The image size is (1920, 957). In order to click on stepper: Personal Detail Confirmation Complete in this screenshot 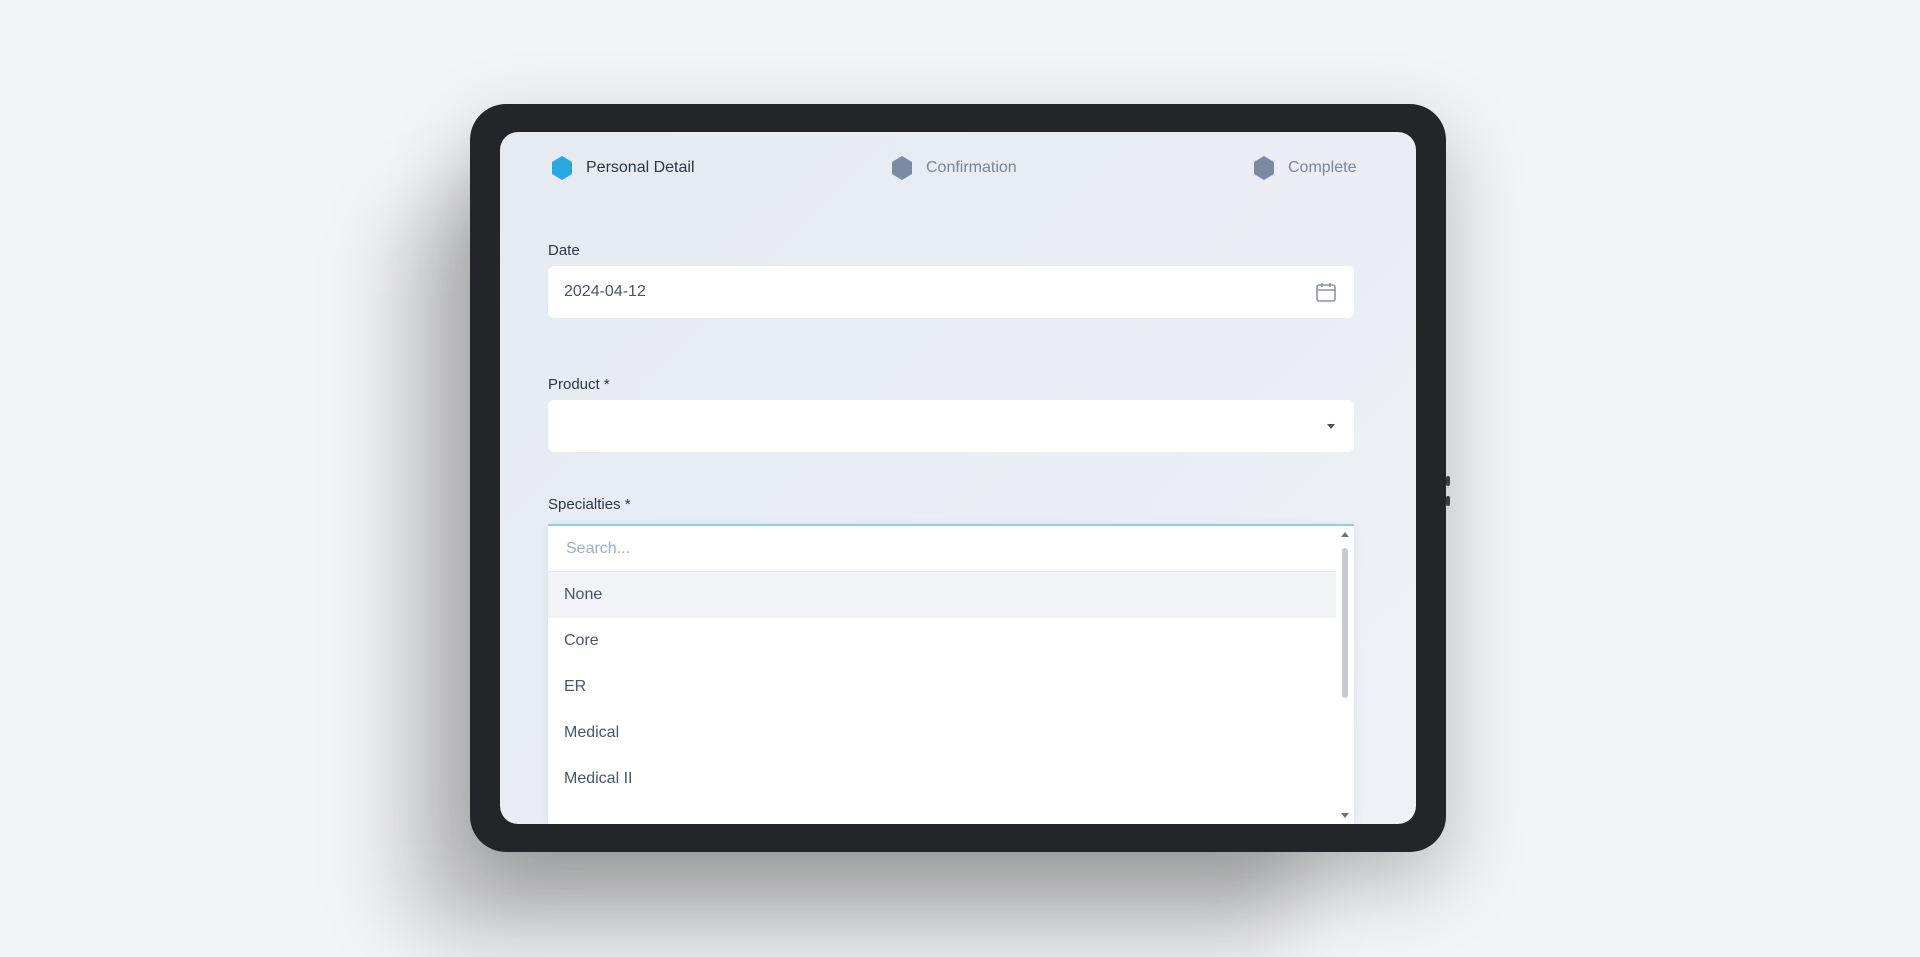, I will do `click(954, 171)`.